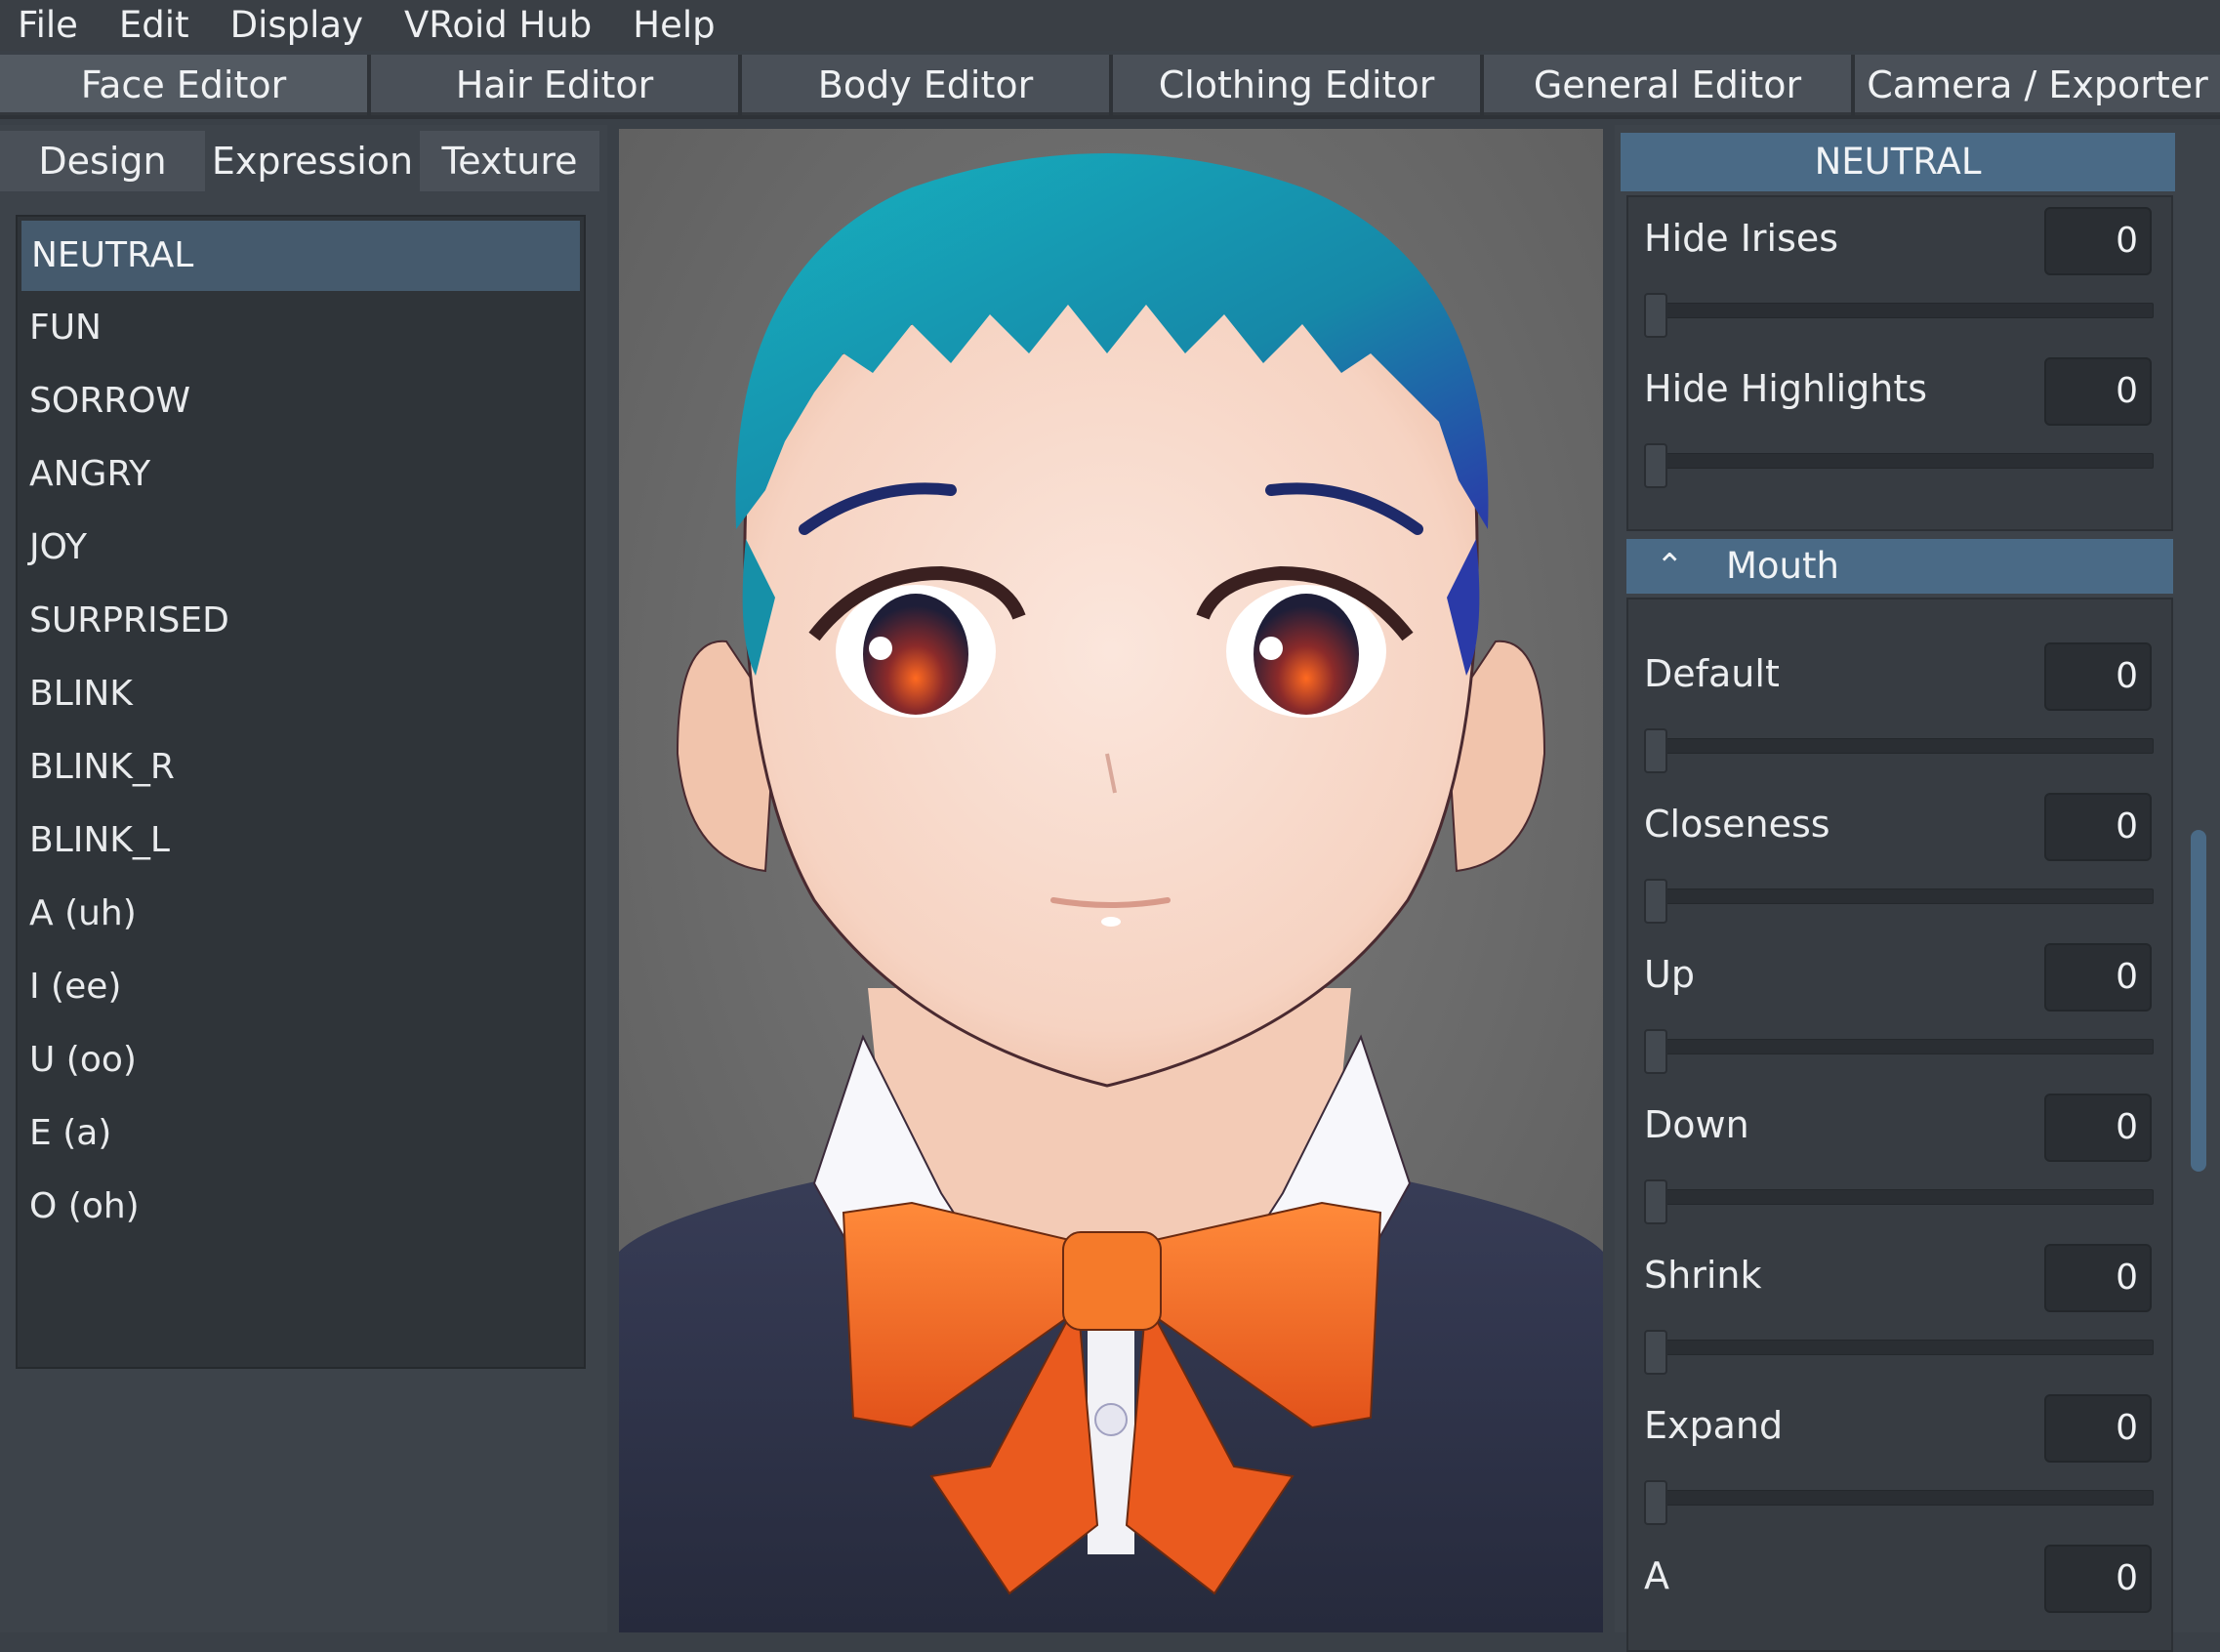 The width and height of the screenshot is (2220, 1652). Describe the element at coordinates (1737, 824) in the screenshot. I see `param-label: Closeness` at that location.